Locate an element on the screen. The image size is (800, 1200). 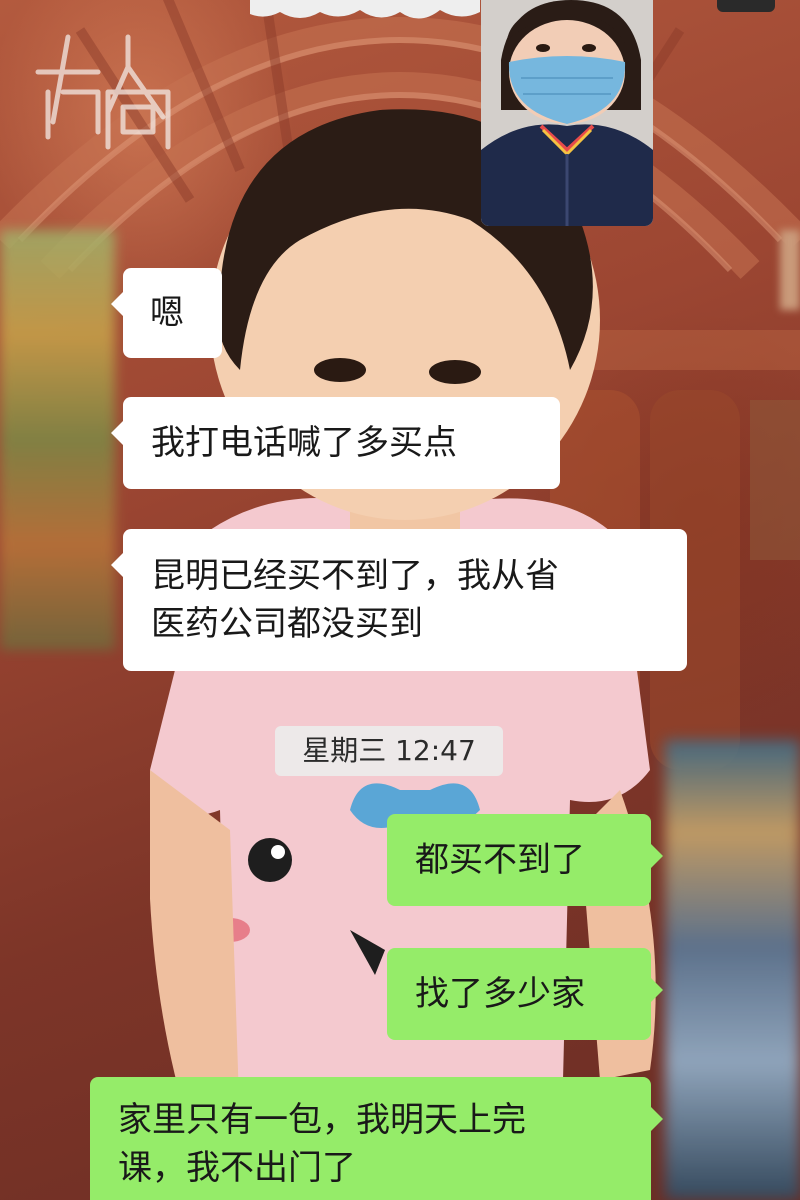
torn-paper-edge is located at coordinates (365, 9).